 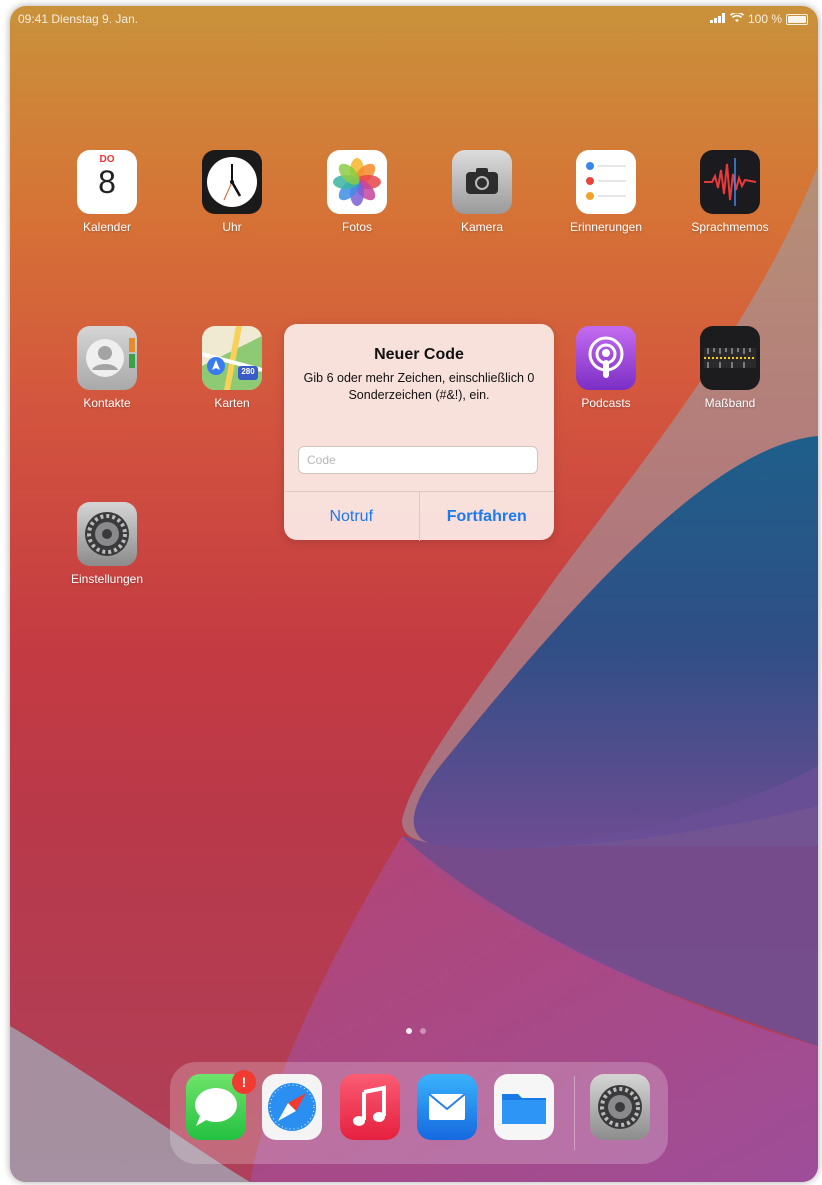 I want to click on dock: !, so click(x=419, y=1113).